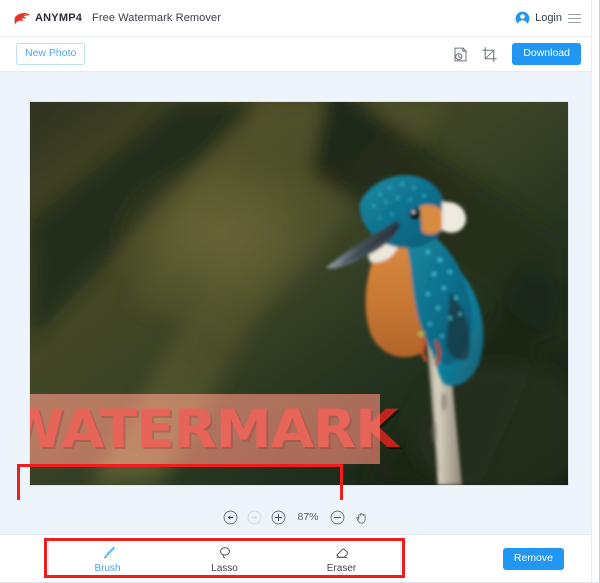  Describe the element at coordinates (22, 18) in the screenshot. I see `anymp4-bird-logo-icon` at that location.